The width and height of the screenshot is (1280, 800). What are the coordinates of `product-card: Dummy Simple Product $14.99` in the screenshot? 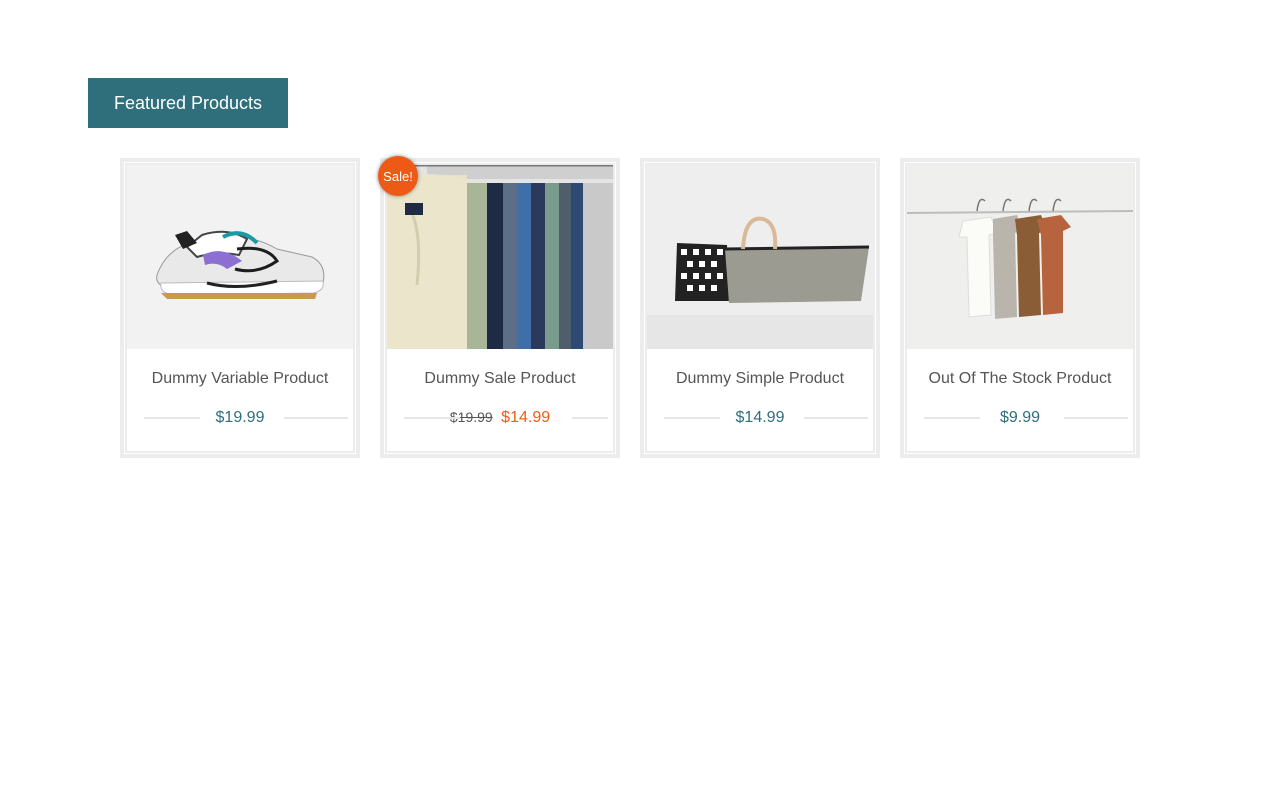 It's located at (760, 308).